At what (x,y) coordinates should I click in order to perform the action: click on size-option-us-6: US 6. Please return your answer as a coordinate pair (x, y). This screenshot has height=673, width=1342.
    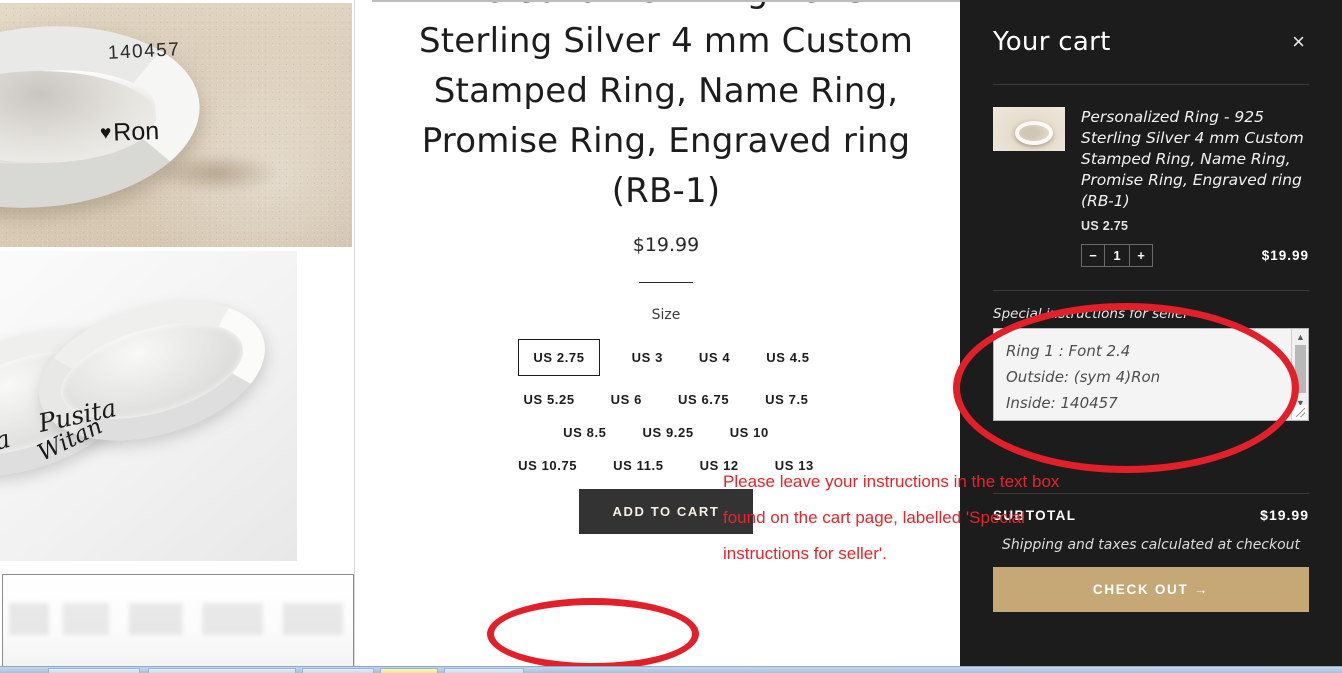
    Looking at the image, I should click on (626, 399).